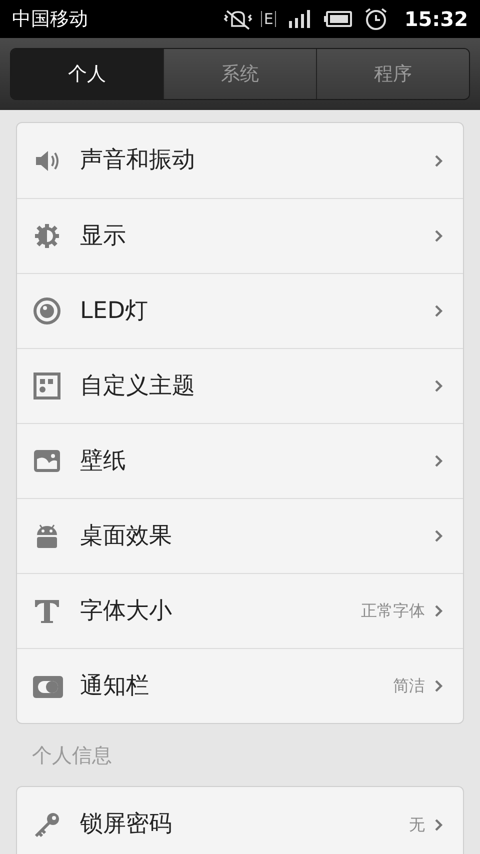  Describe the element at coordinates (436, 19) in the screenshot. I see `clock-time: 15:32` at that location.